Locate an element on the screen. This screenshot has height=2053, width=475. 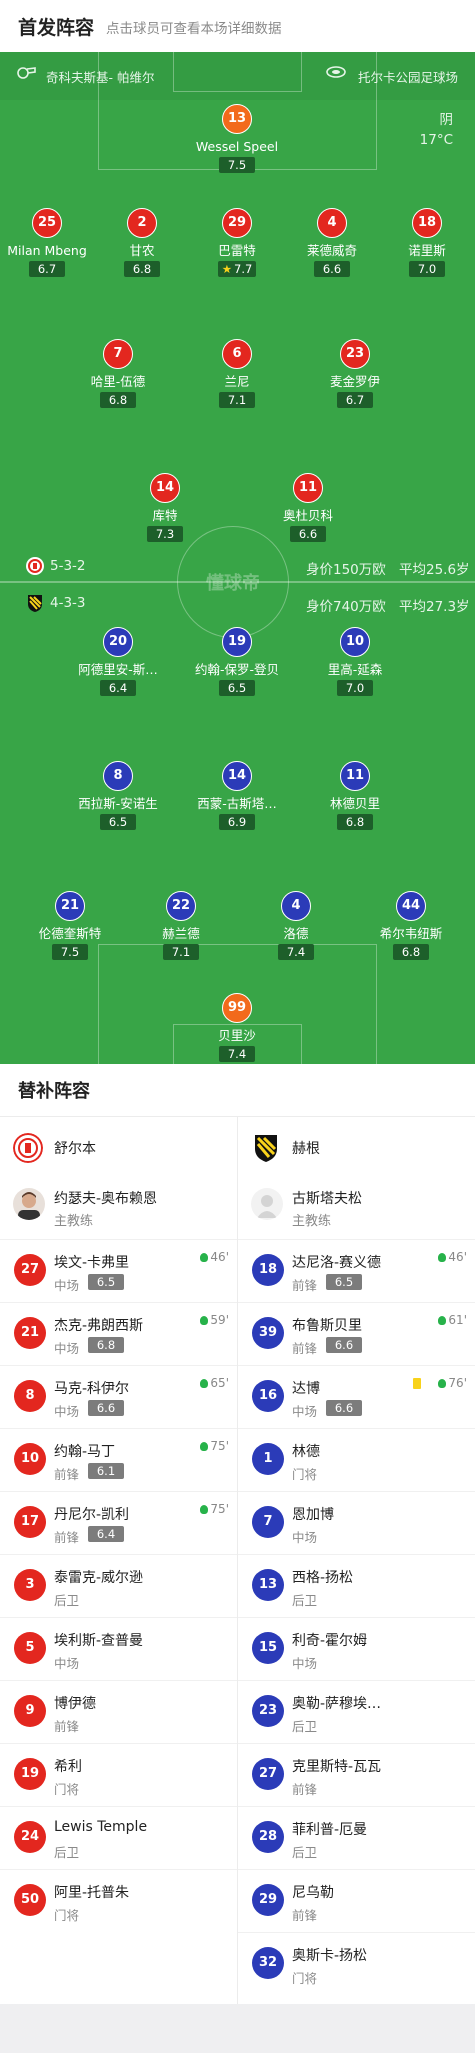
player-marker: 14 库特 7.3 is located at coordinates (165, 507).